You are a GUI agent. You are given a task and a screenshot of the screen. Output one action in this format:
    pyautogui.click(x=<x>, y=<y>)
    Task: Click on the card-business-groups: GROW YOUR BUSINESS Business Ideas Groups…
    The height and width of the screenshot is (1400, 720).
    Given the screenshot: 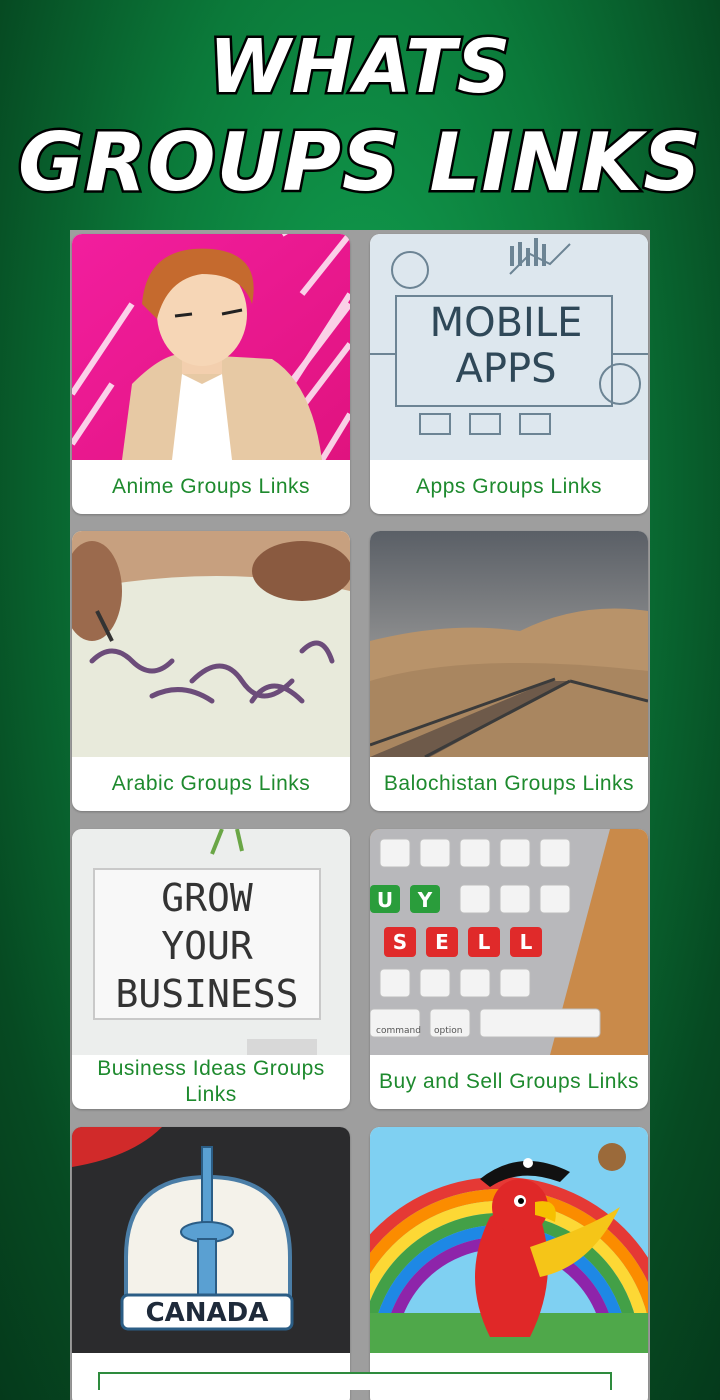 What is the action you would take?
    pyautogui.click(x=211, y=969)
    